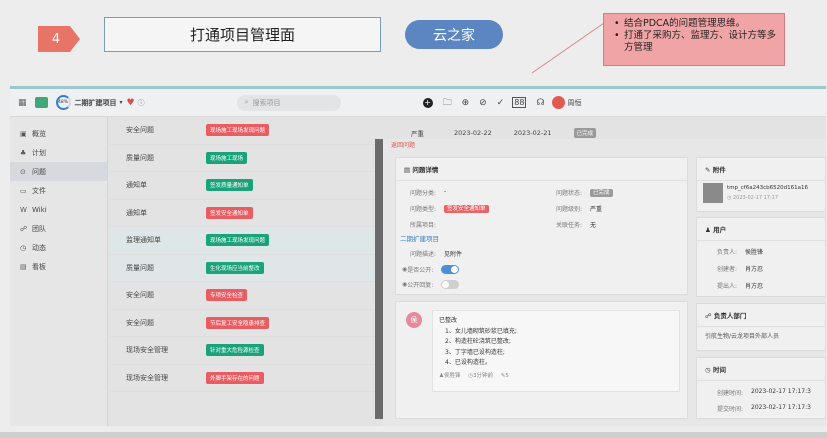  I want to click on field-label: 所属项目:, so click(423, 225).